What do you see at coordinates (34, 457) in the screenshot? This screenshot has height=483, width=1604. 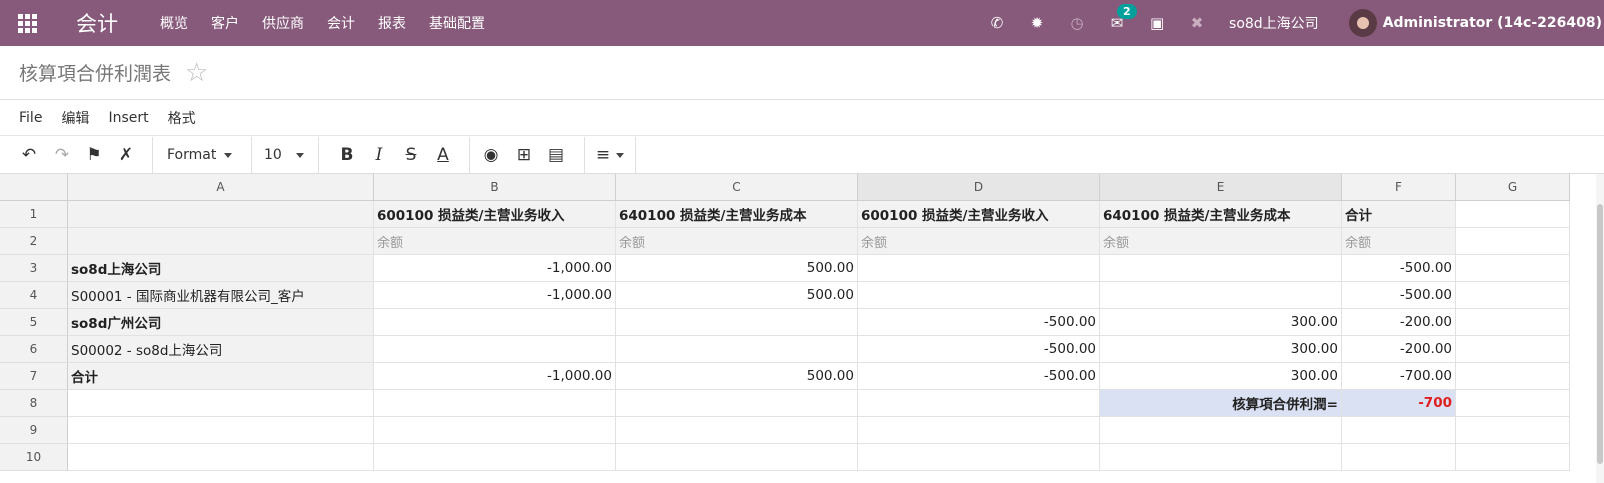 I see `row-header: 10` at bounding box center [34, 457].